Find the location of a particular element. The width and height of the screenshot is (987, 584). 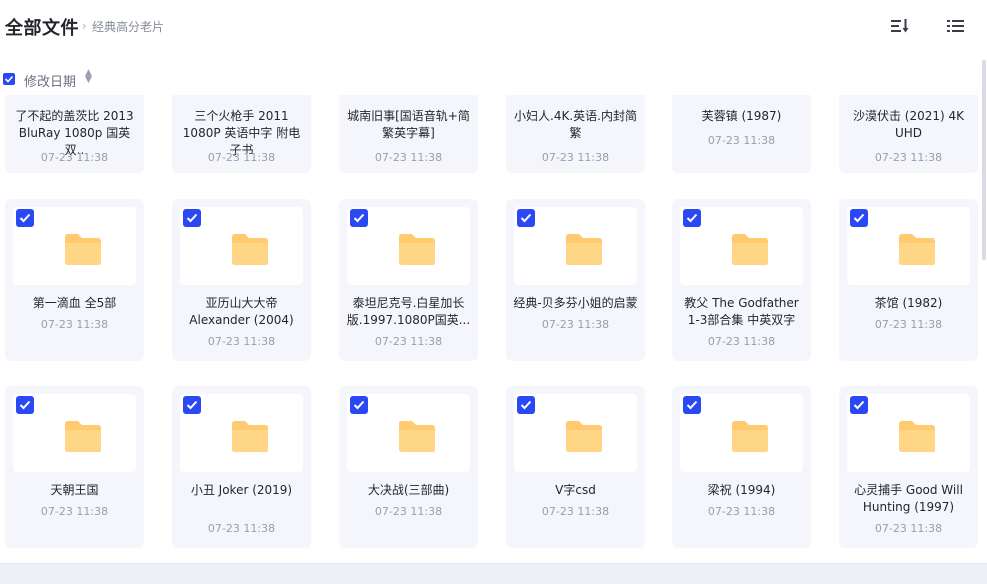

footer-bar is located at coordinates (493, 573).